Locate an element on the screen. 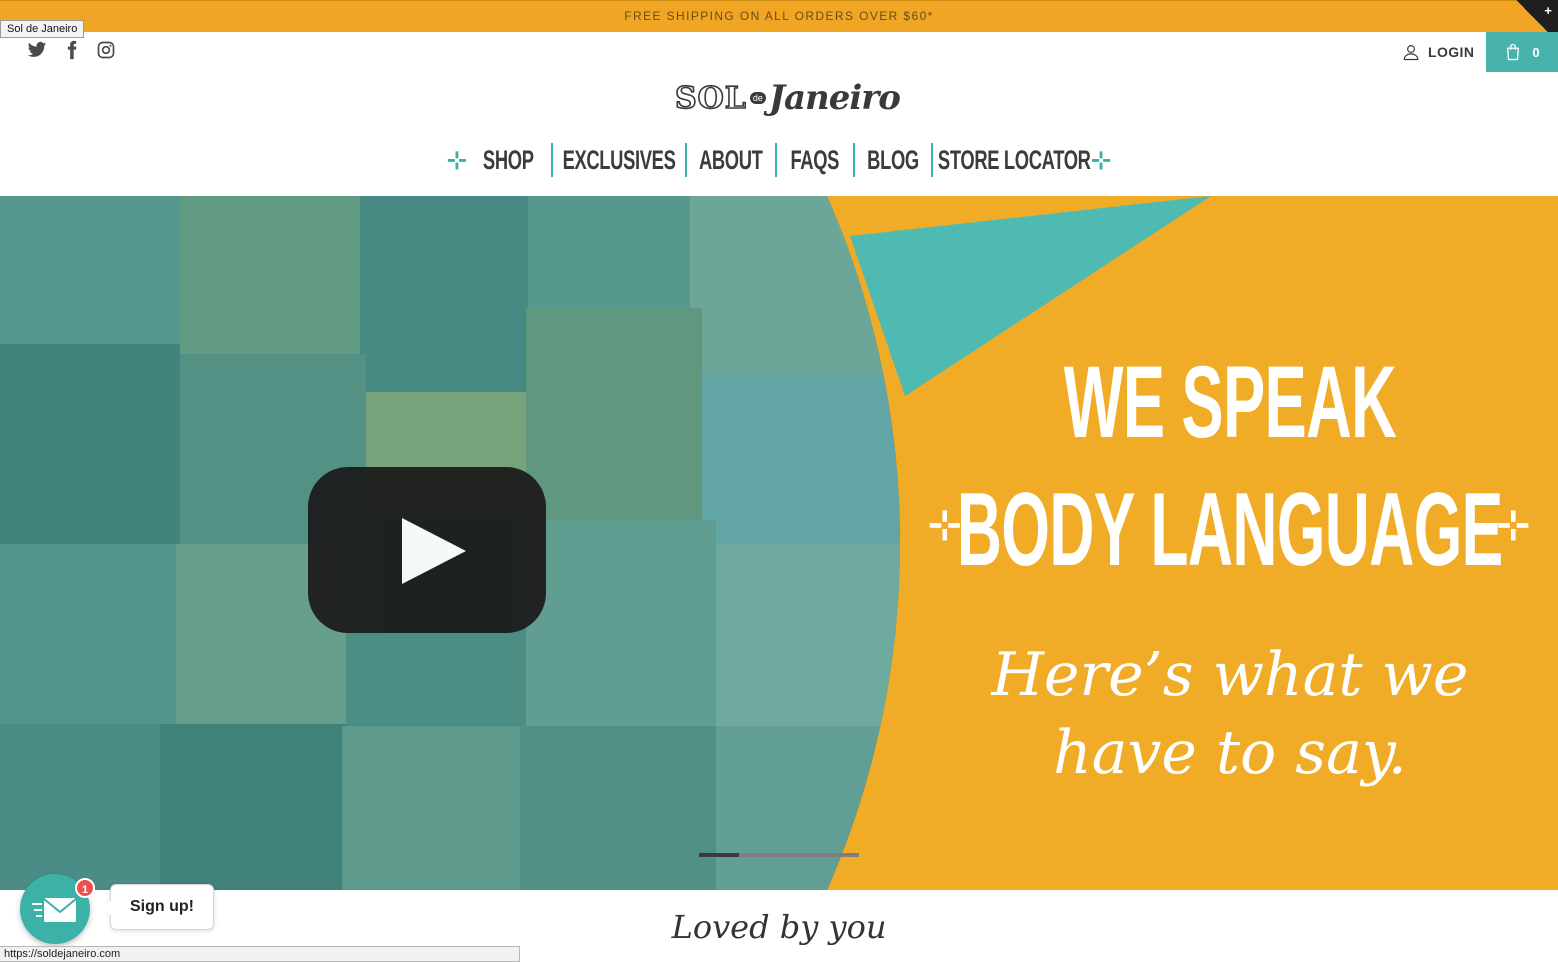 This screenshot has width=1558, height=962. nav-item-faqs: FAQS is located at coordinates (815, 160).